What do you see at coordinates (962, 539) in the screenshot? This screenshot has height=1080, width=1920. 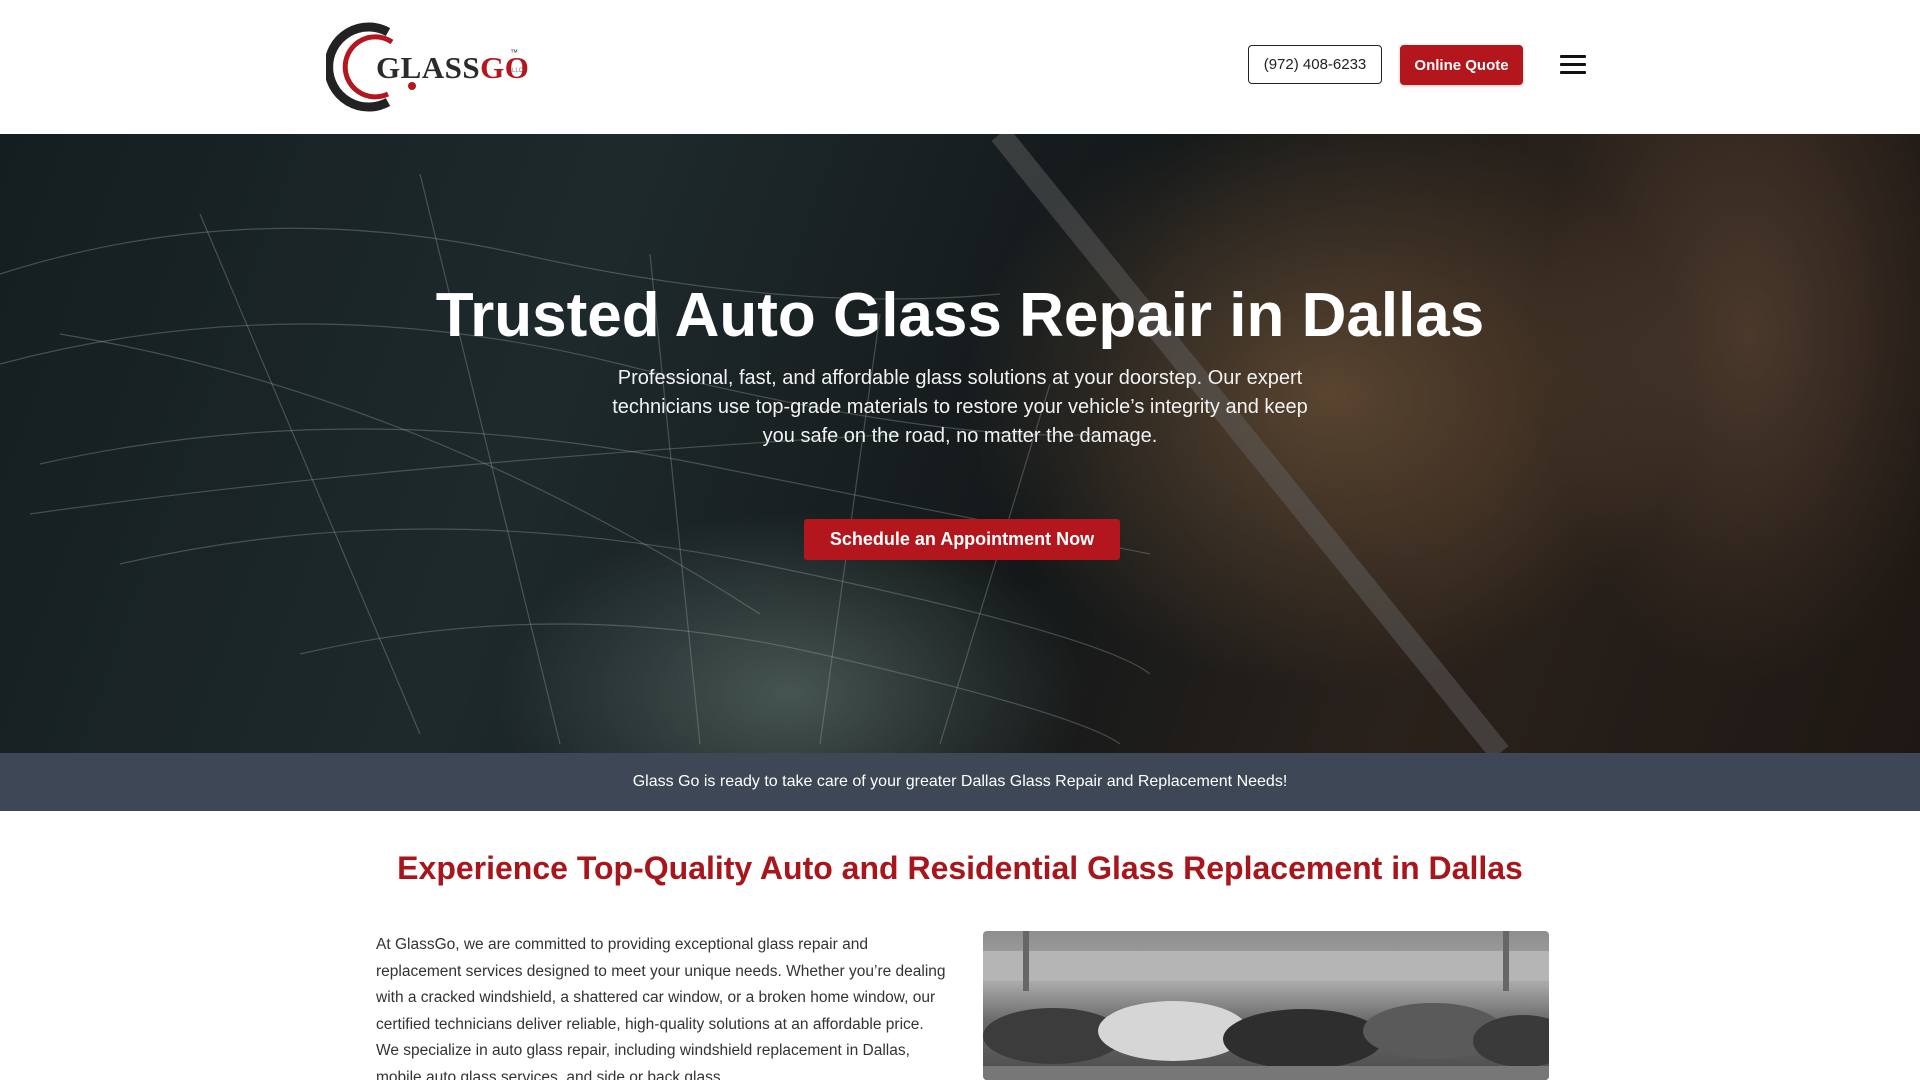 I see `schedule-appointment-button: Schedule an Appointment Now` at bounding box center [962, 539].